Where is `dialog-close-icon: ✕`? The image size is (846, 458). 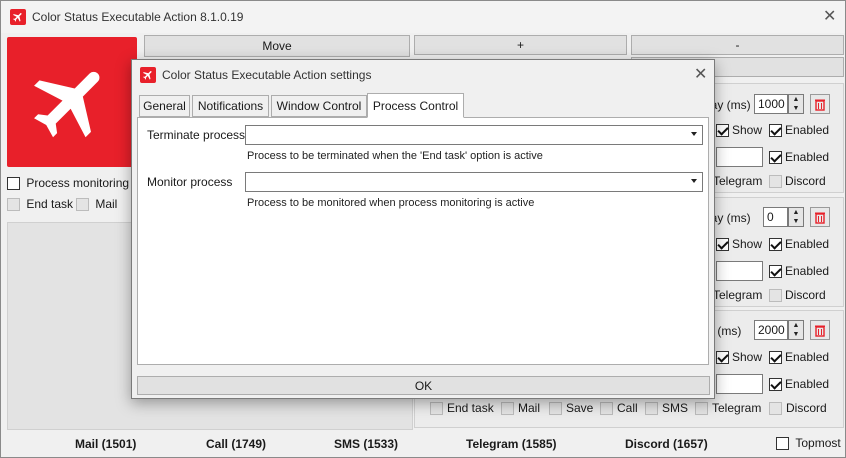
dialog-close-icon: ✕ is located at coordinates (700, 75).